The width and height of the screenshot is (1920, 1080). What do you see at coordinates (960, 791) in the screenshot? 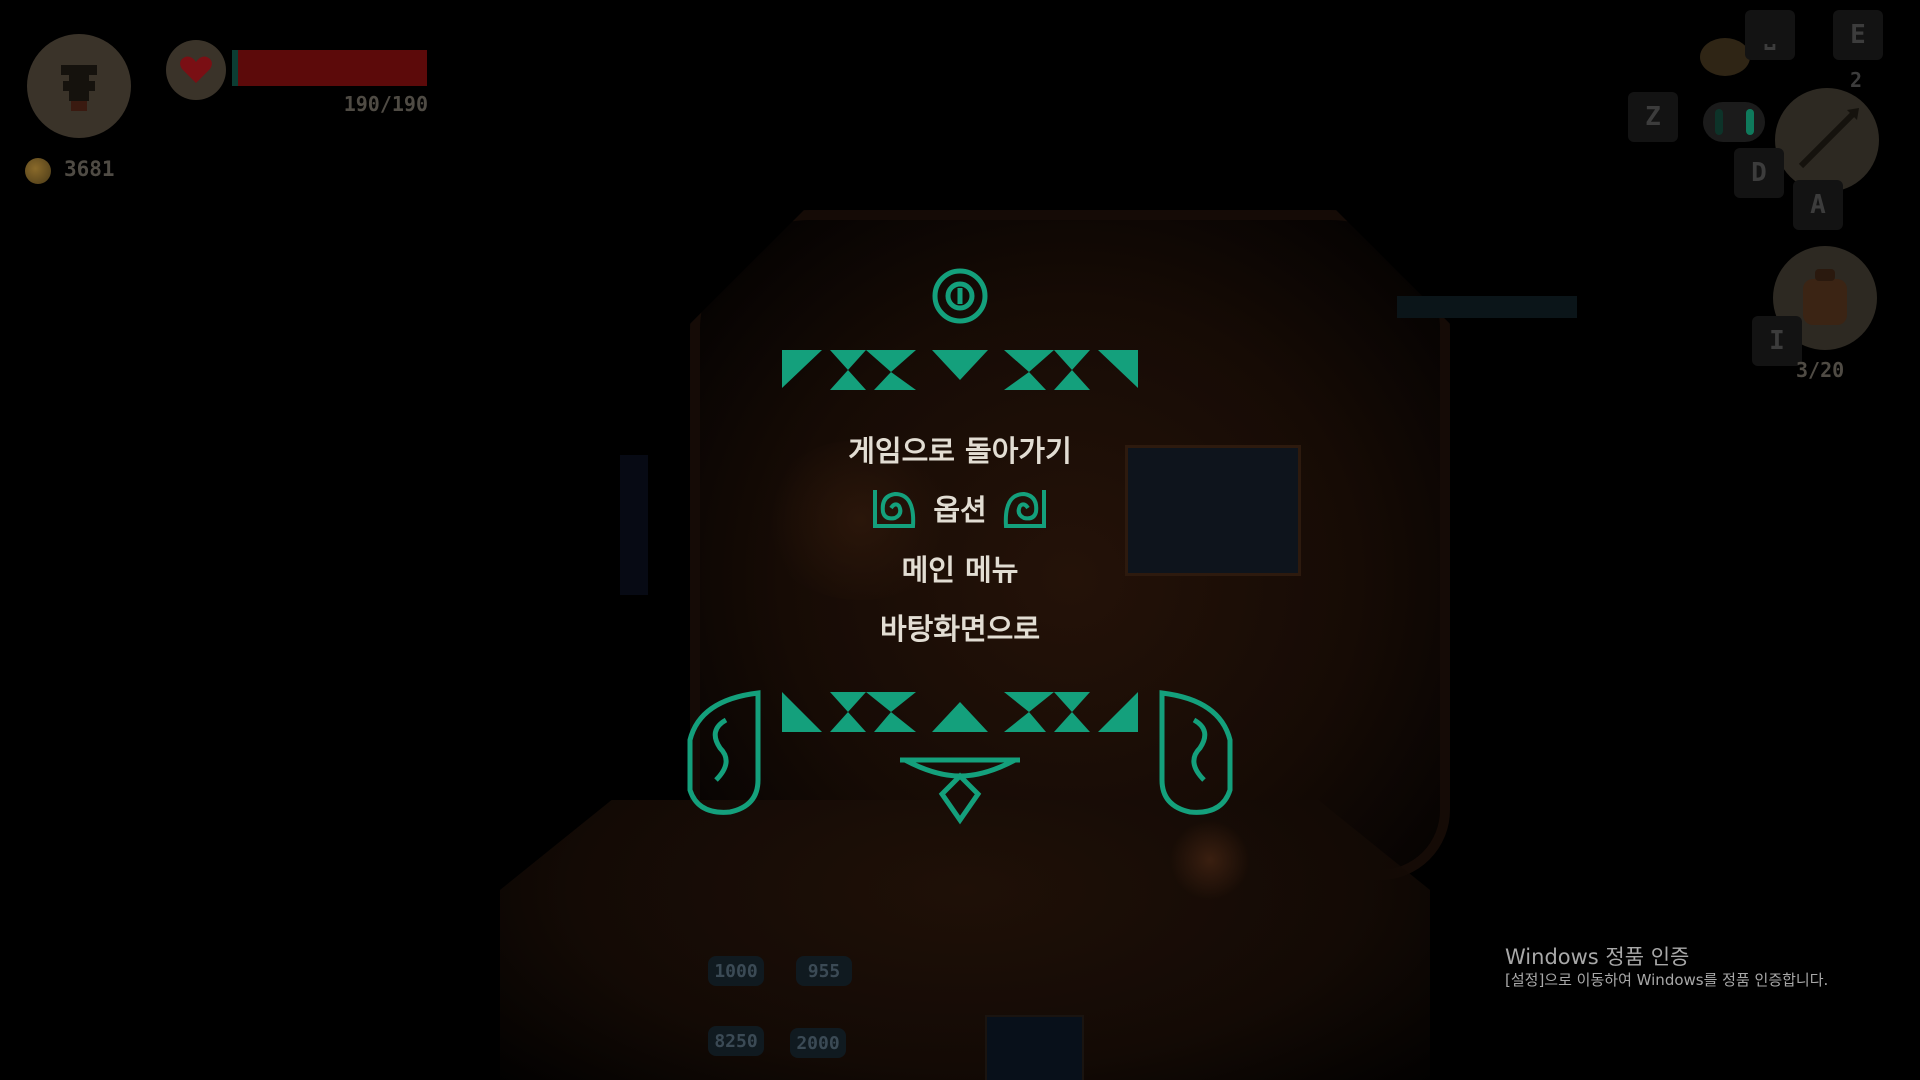
I see `bottom-pendant-ornament` at bounding box center [960, 791].